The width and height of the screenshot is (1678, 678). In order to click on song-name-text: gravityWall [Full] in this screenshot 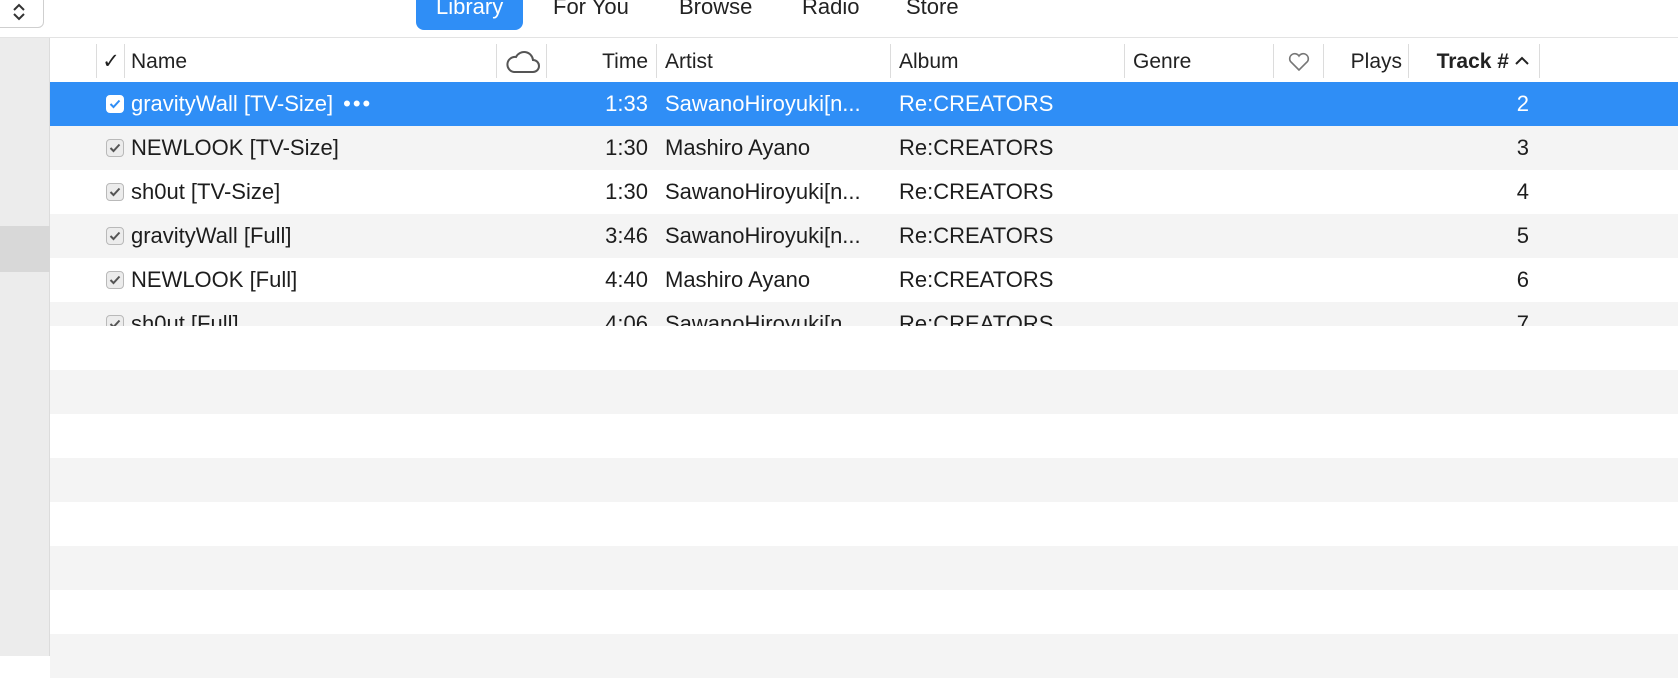, I will do `click(211, 235)`.